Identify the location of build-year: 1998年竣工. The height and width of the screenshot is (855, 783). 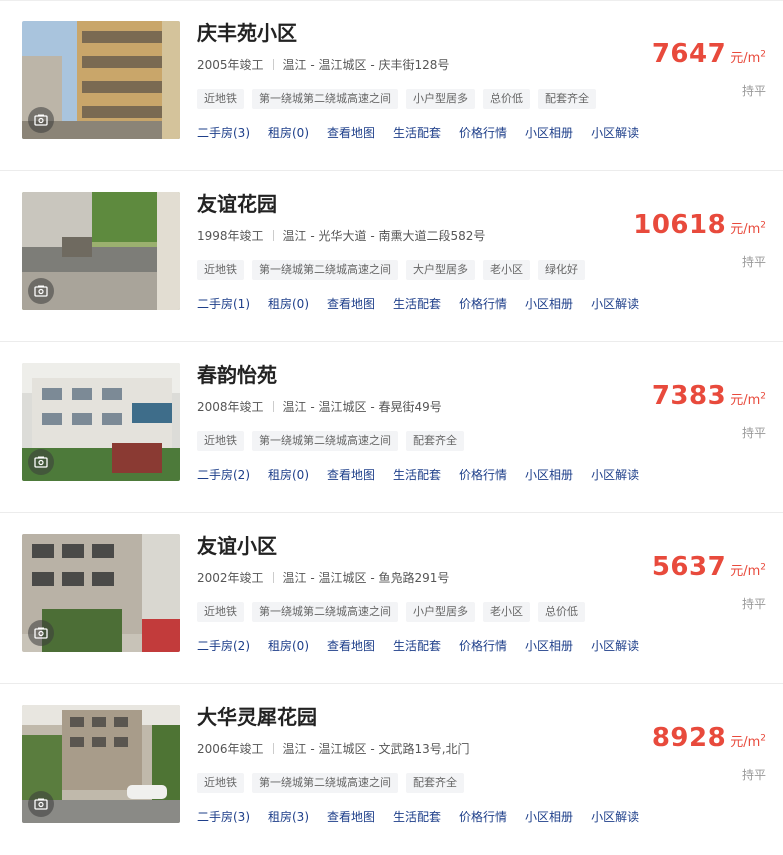
(230, 236).